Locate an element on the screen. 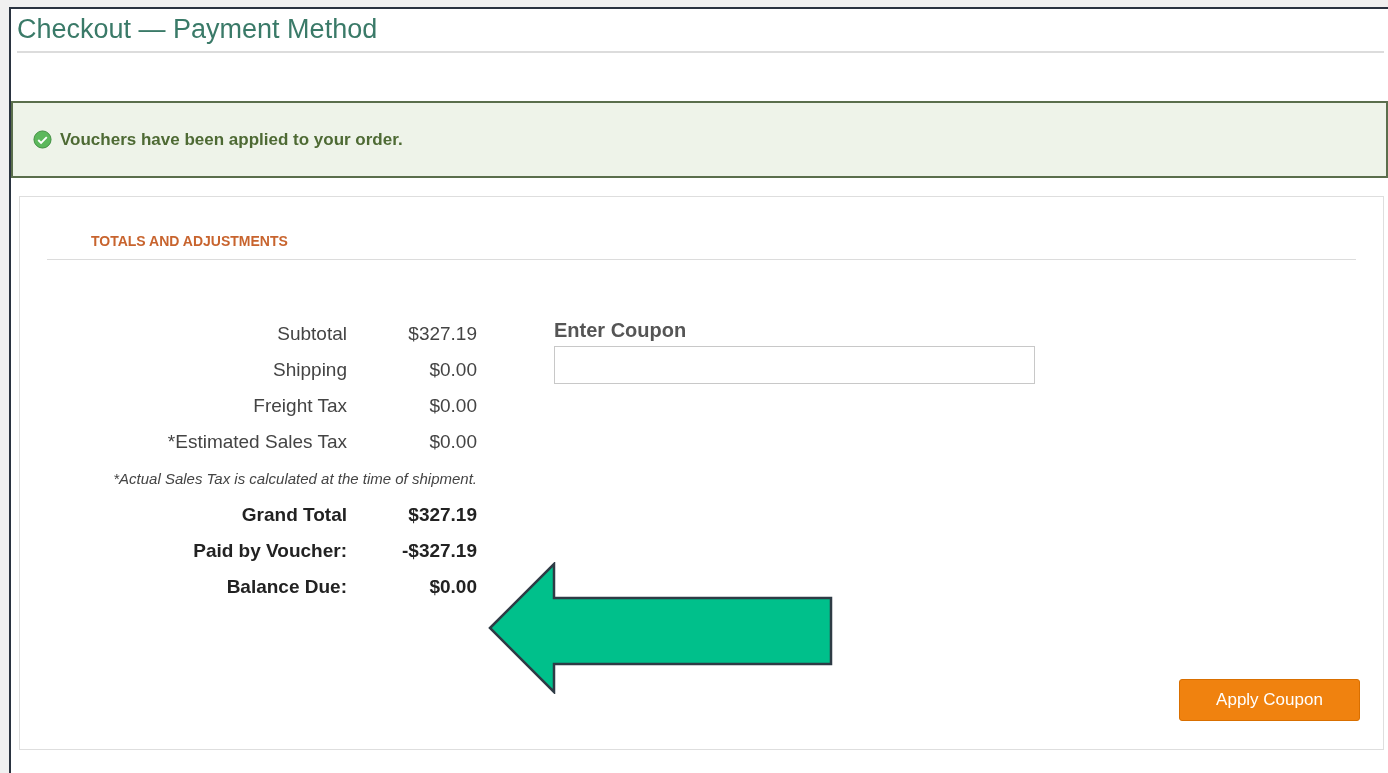 This screenshot has width=1388, height=773. section-heading: TOTALS AND ADJUSTMENTS is located at coordinates (189, 241).